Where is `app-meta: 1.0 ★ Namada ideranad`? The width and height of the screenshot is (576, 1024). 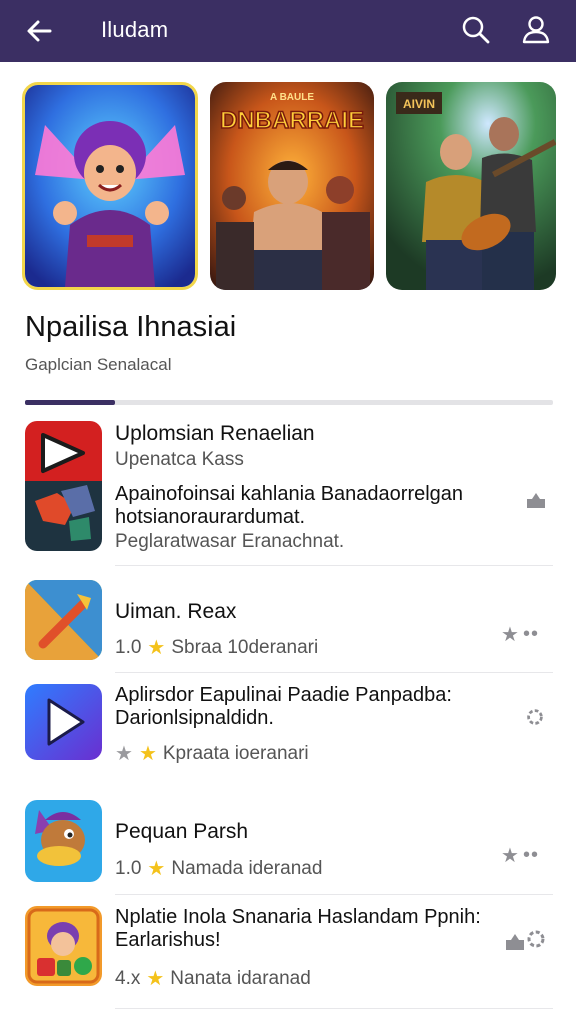
app-meta: 1.0 ★ Namada ideranad is located at coordinates (218, 868).